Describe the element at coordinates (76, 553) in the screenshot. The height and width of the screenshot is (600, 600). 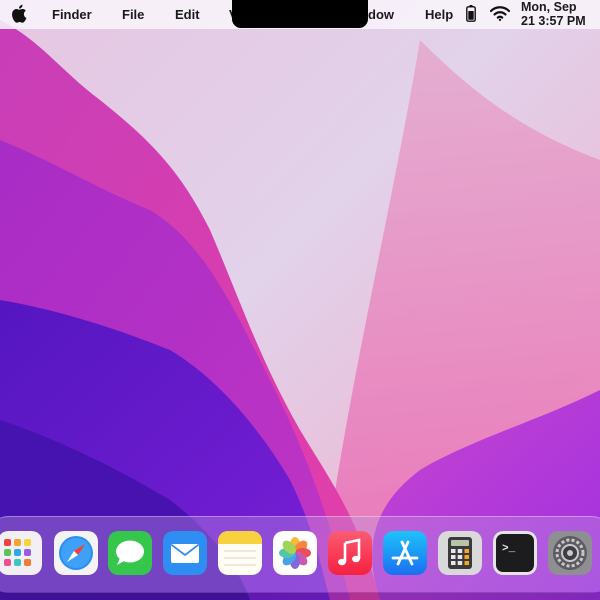
I see `safari-icon` at that location.